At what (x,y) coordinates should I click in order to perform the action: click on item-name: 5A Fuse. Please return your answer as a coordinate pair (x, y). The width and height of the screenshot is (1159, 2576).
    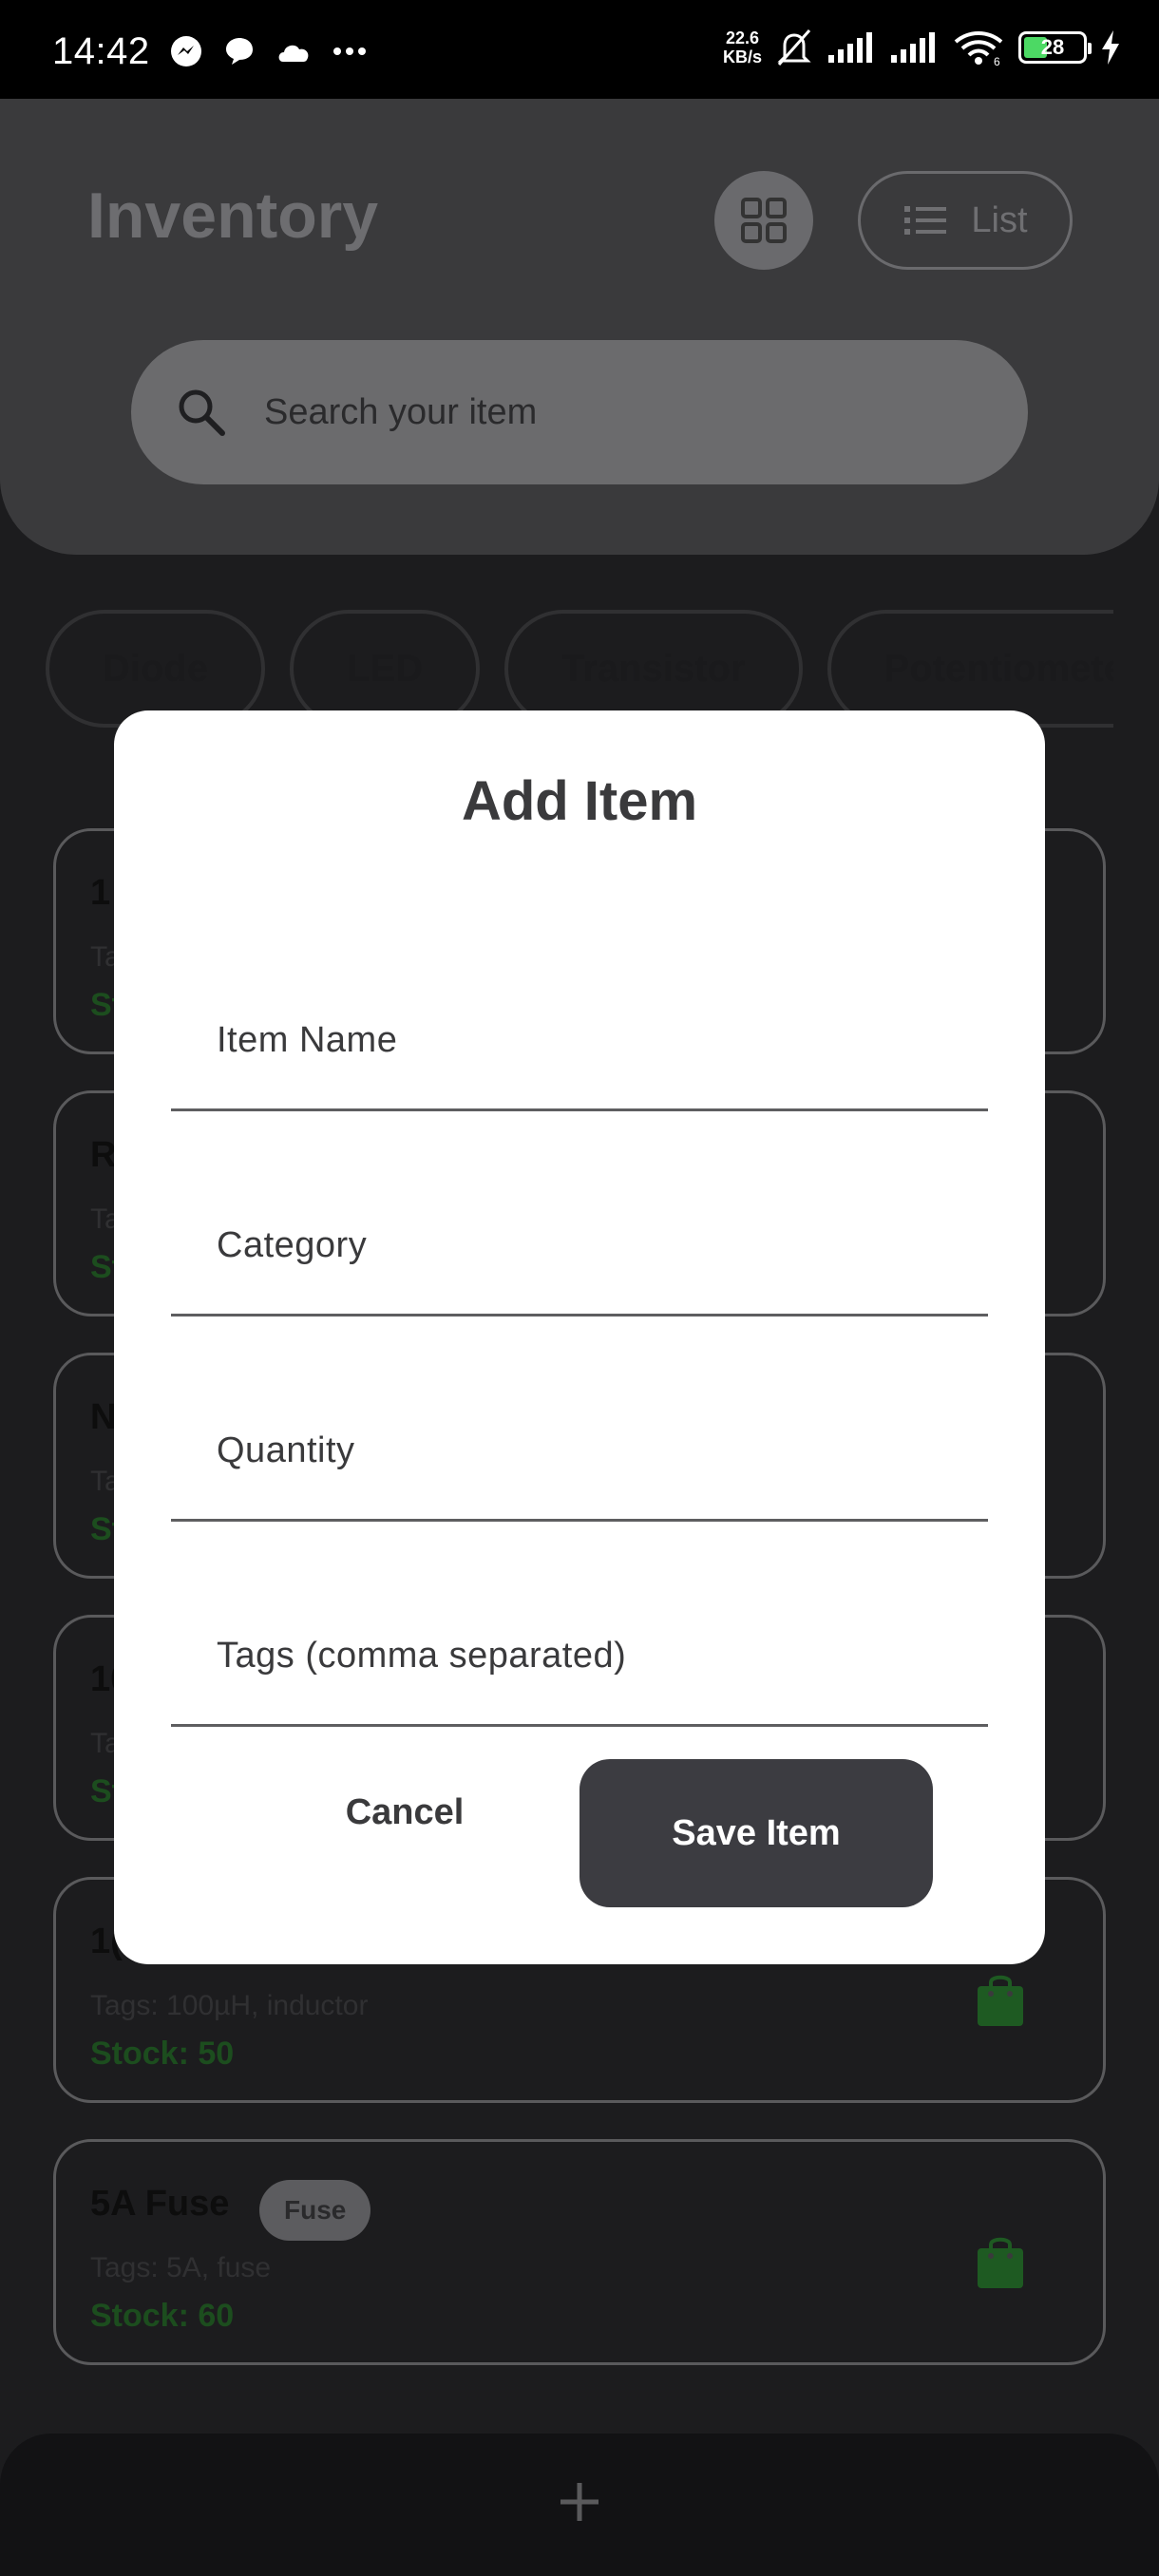
    Looking at the image, I should click on (160, 2204).